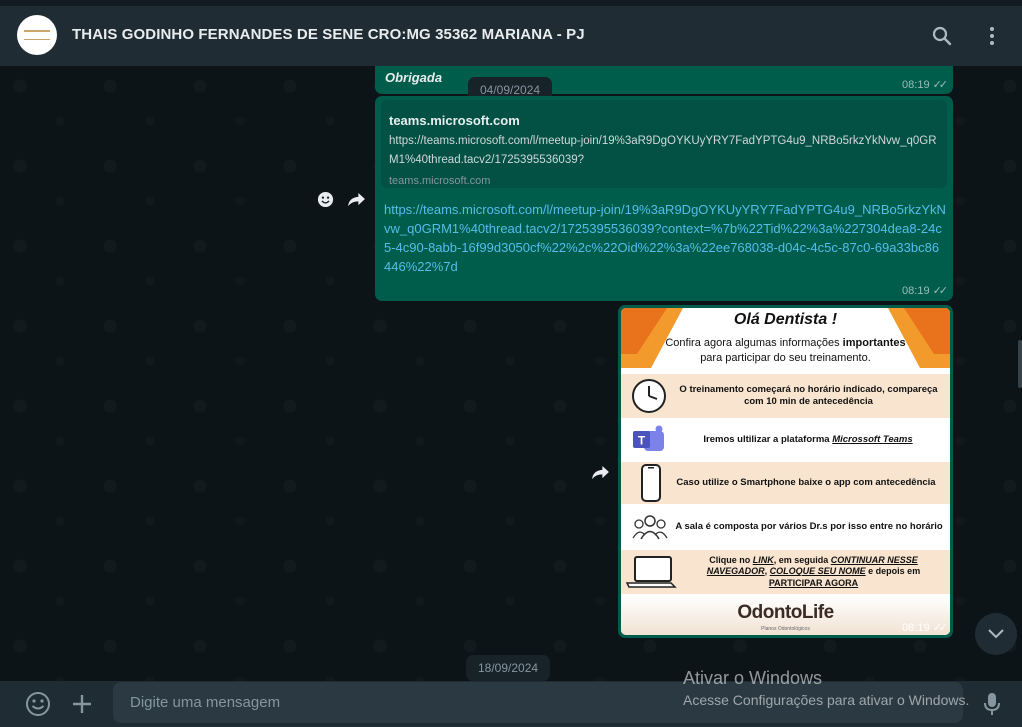 The height and width of the screenshot is (727, 1022). What do you see at coordinates (454, 120) in the screenshot?
I see `link-preview-title: teams.microsoft.com` at bounding box center [454, 120].